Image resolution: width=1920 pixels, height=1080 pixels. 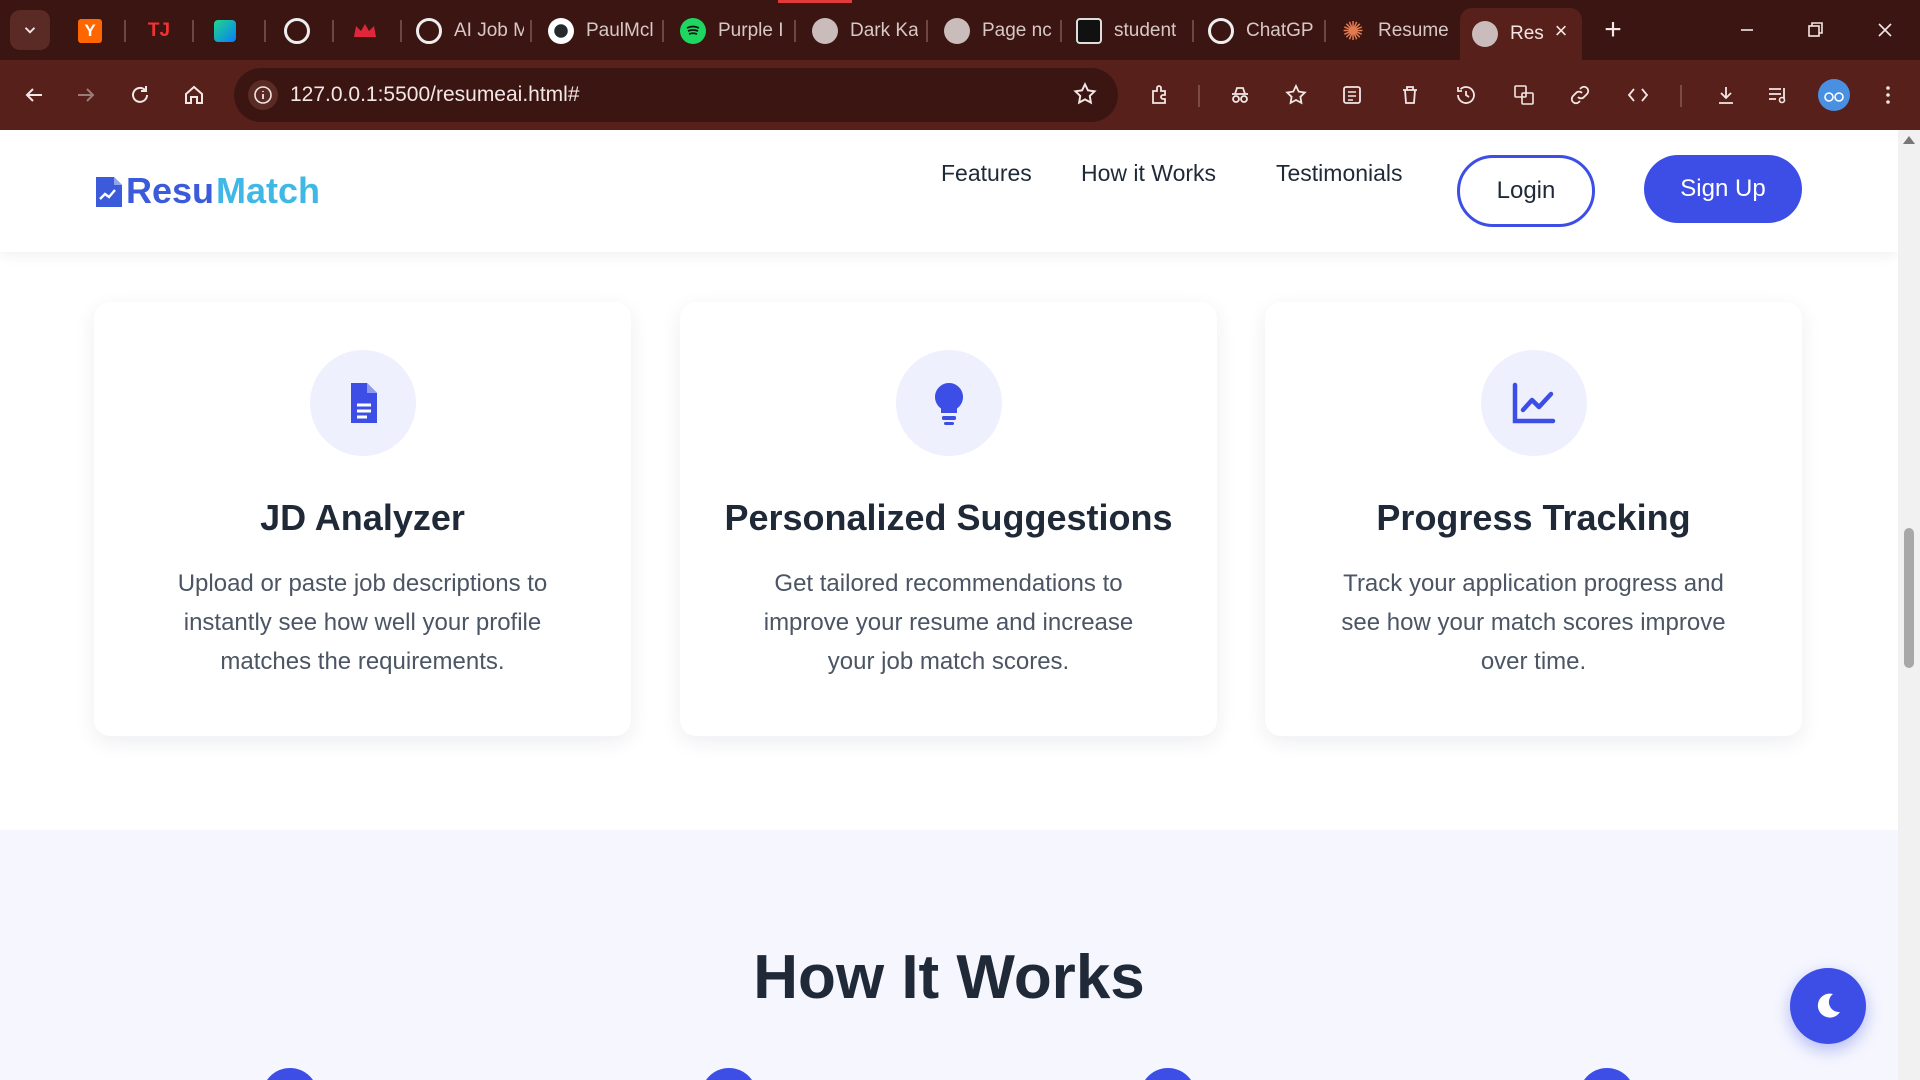 I want to click on nav-link-how-it-works: How it Works, so click(x=1148, y=173).